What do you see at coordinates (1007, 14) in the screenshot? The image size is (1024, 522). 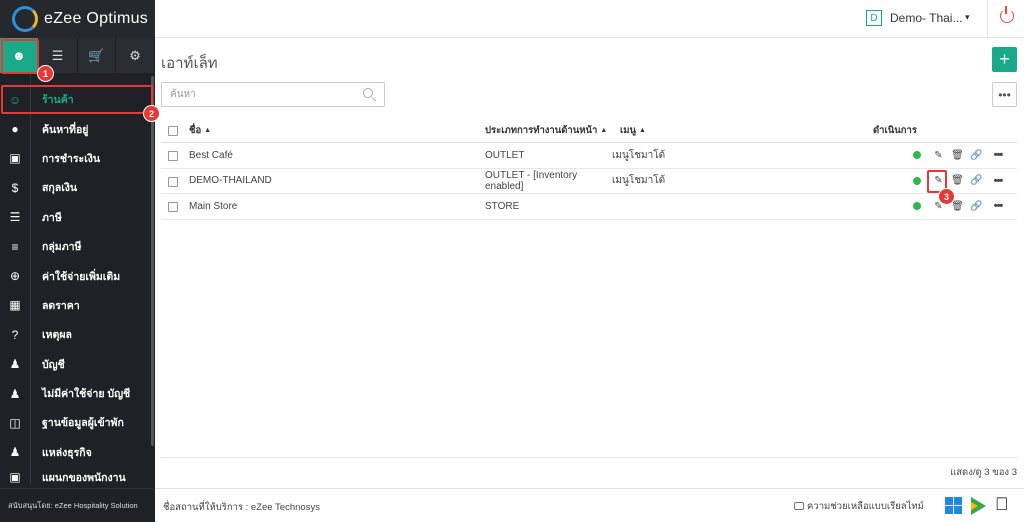 I see `power-icon` at bounding box center [1007, 14].